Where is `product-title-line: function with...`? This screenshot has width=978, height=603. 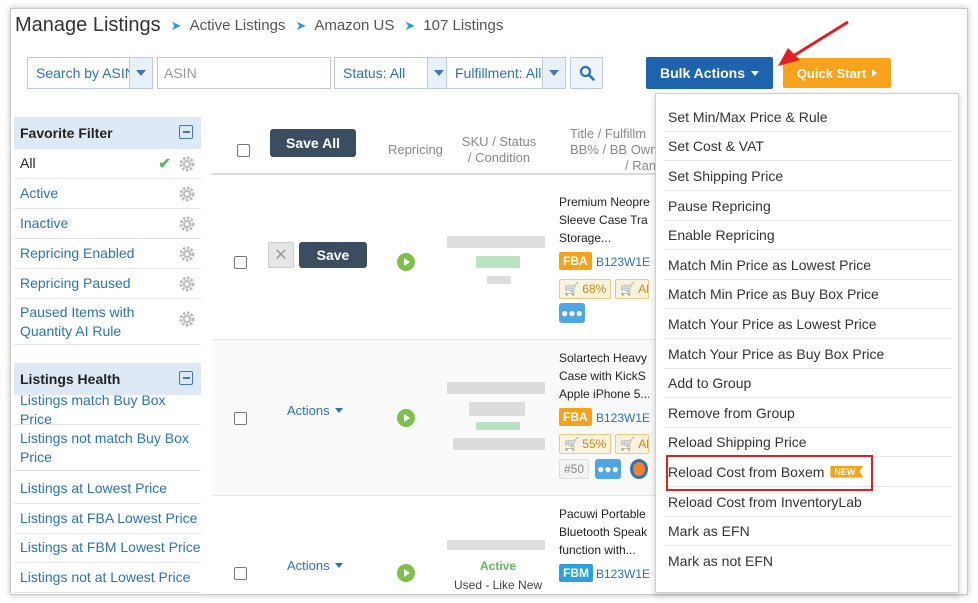 product-title-line: function with... is located at coordinates (604, 550).